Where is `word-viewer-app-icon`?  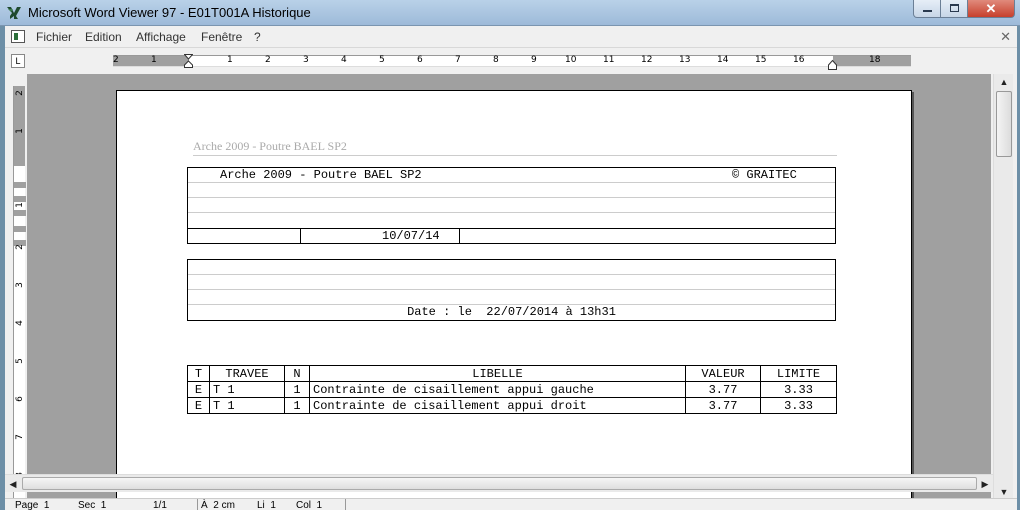
word-viewer-app-icon is located at coordinates (14, 13).